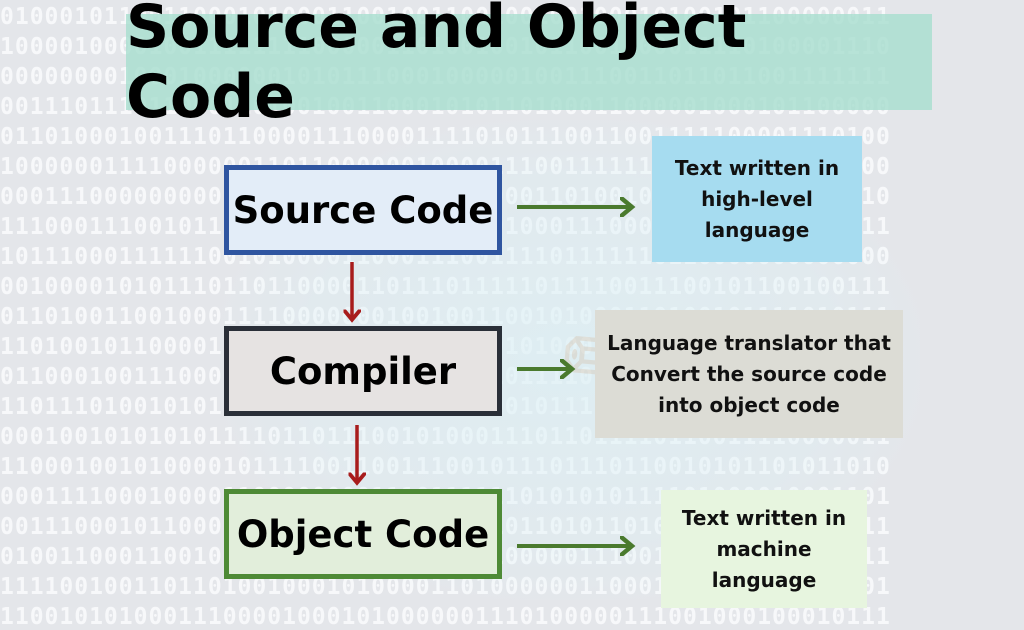  I want to click on description-line: into object code, so click(749, 404).